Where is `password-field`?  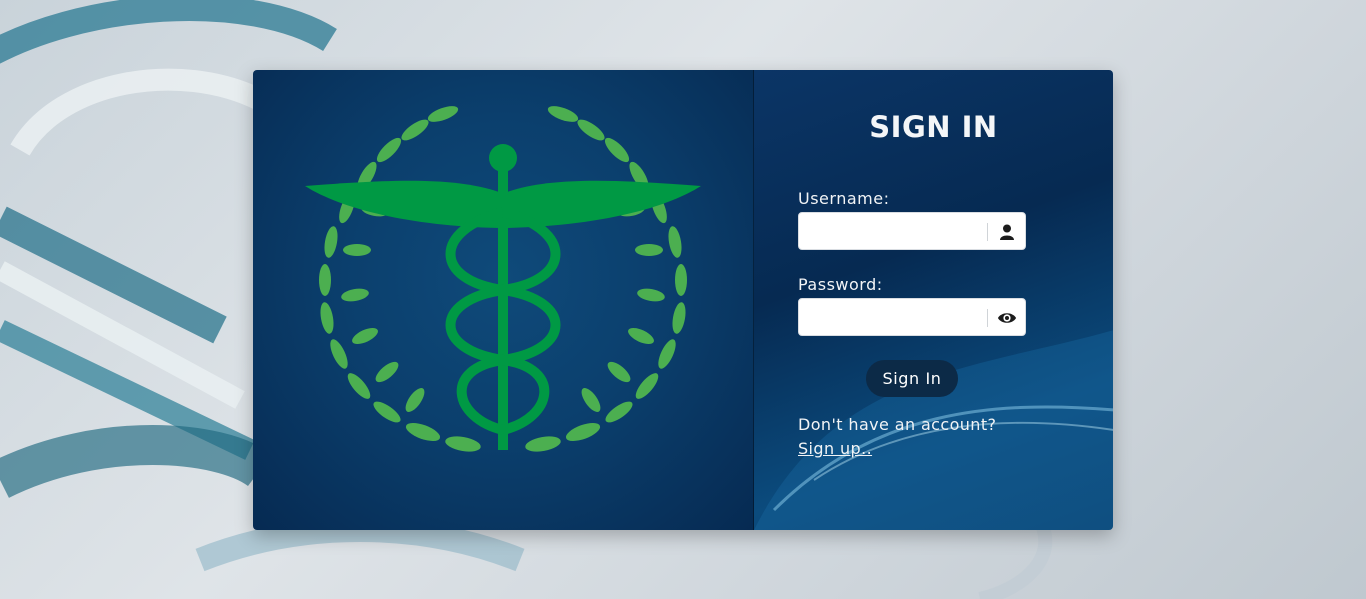 password-field is located at coordinates (912, 317).